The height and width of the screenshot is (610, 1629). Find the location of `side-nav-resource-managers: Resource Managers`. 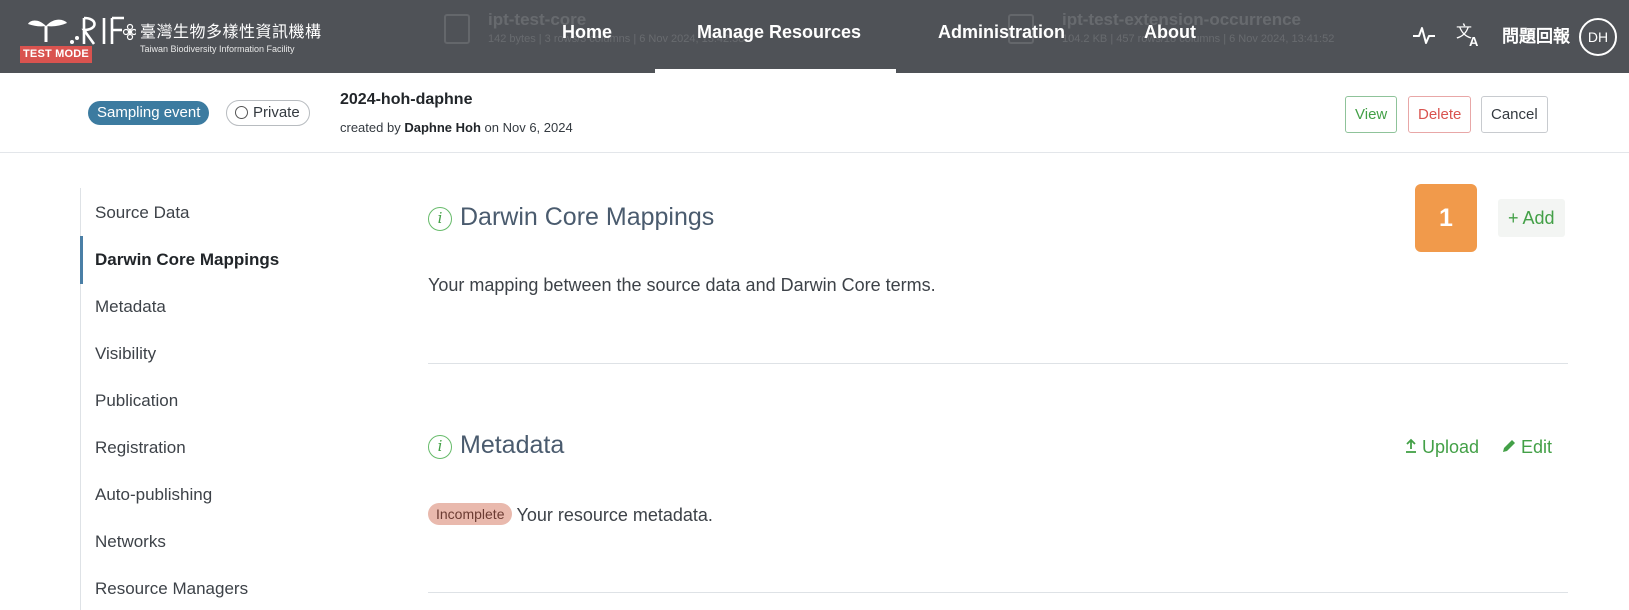

side-nav-resource-managers: Resource Managers is located at coordinates (171, 589).